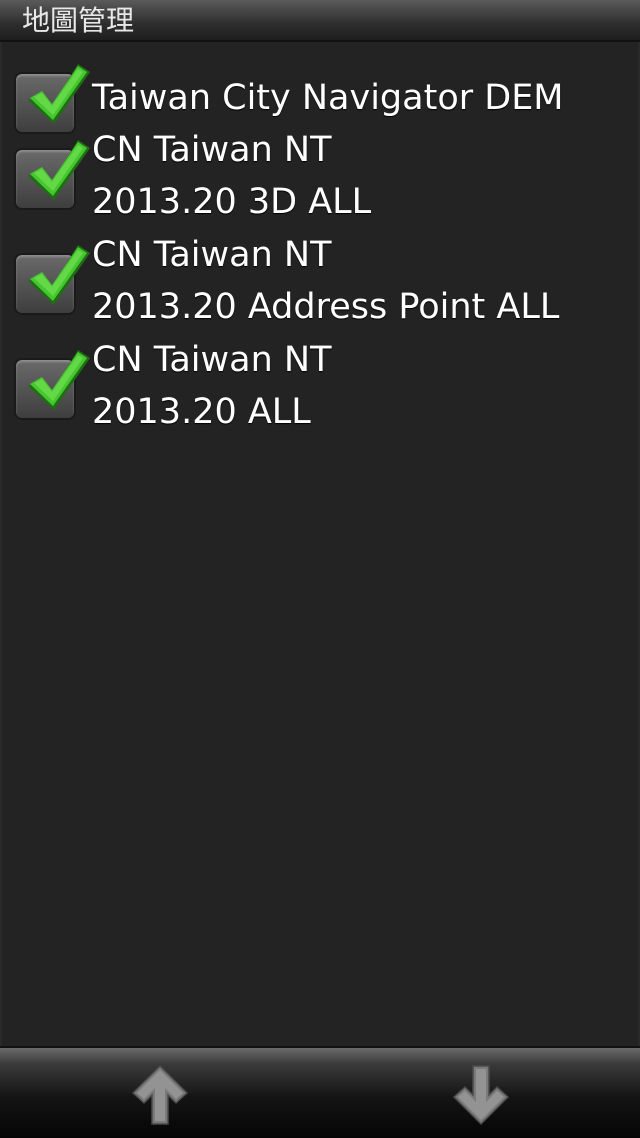 Image resolution: width=640 pixels, height=1138 pixels. Describe the element at coordinates (78, 20) in the screenshot. I see `page-title: 地圖管理` at that location.